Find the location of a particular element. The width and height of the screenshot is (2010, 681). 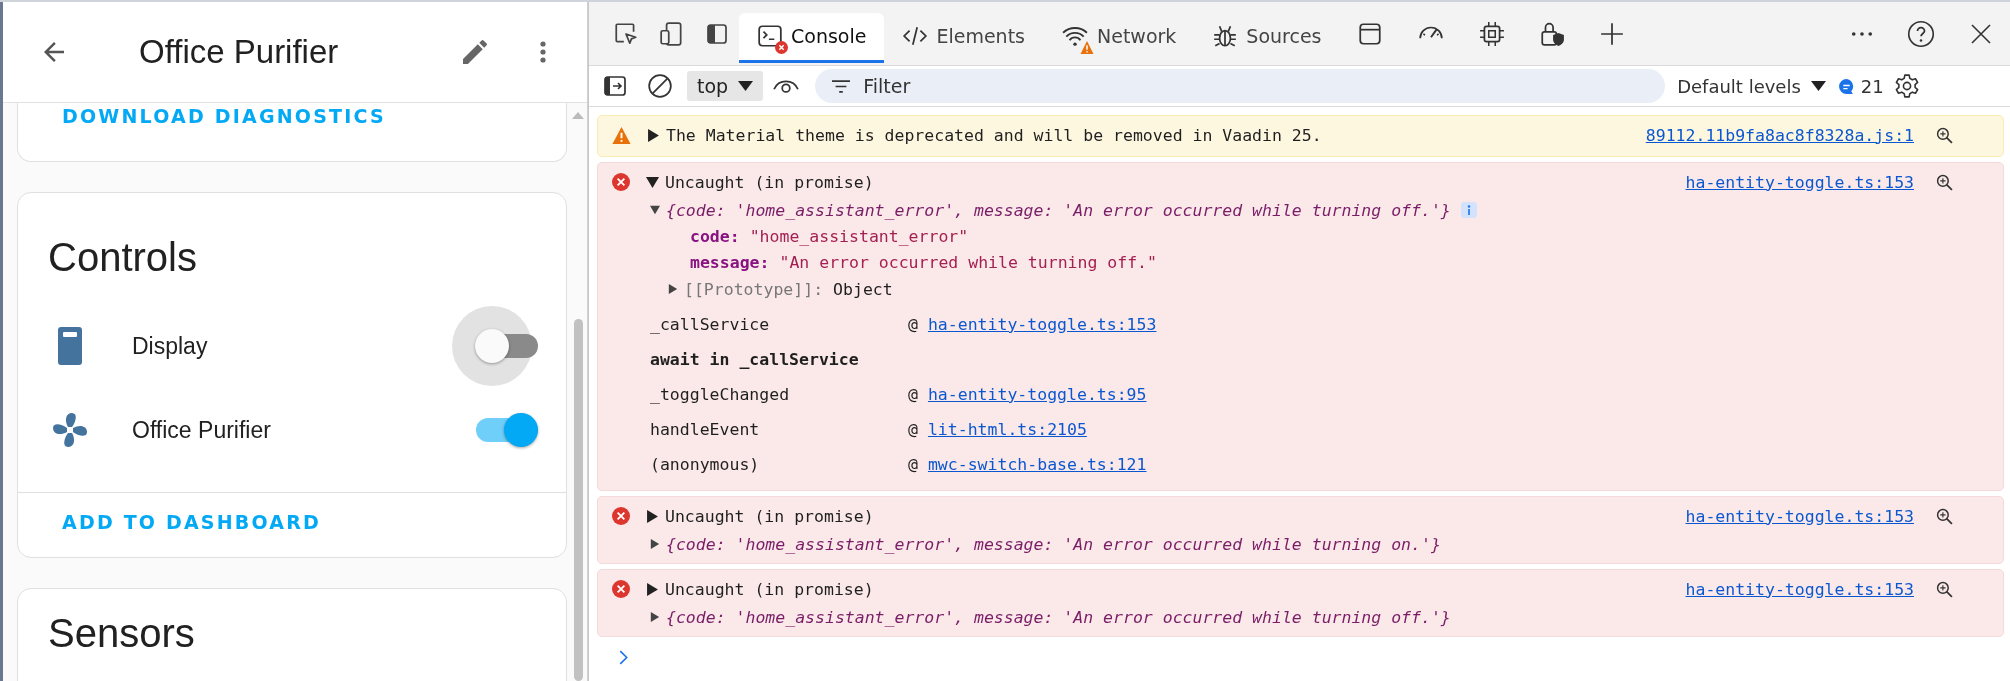

source-link: ha-entity-toggle.ts:95 is located at coordinates (1037, 394).